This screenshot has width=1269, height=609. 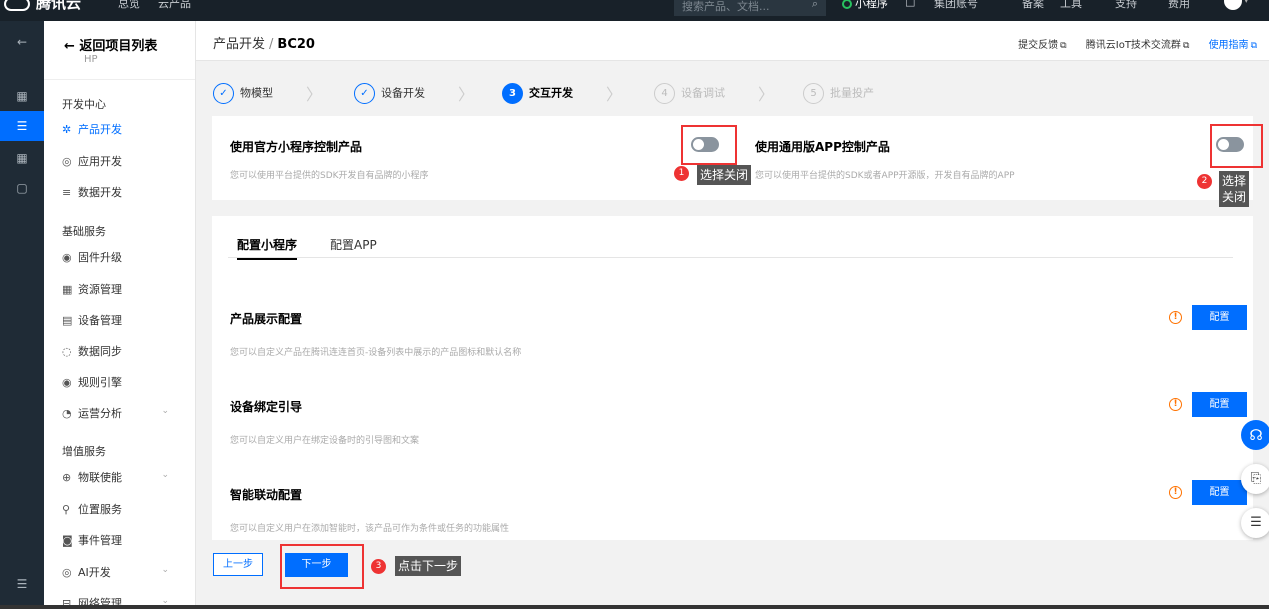 I want to click on nav-support: 支持, so click(x=1126, y=5).